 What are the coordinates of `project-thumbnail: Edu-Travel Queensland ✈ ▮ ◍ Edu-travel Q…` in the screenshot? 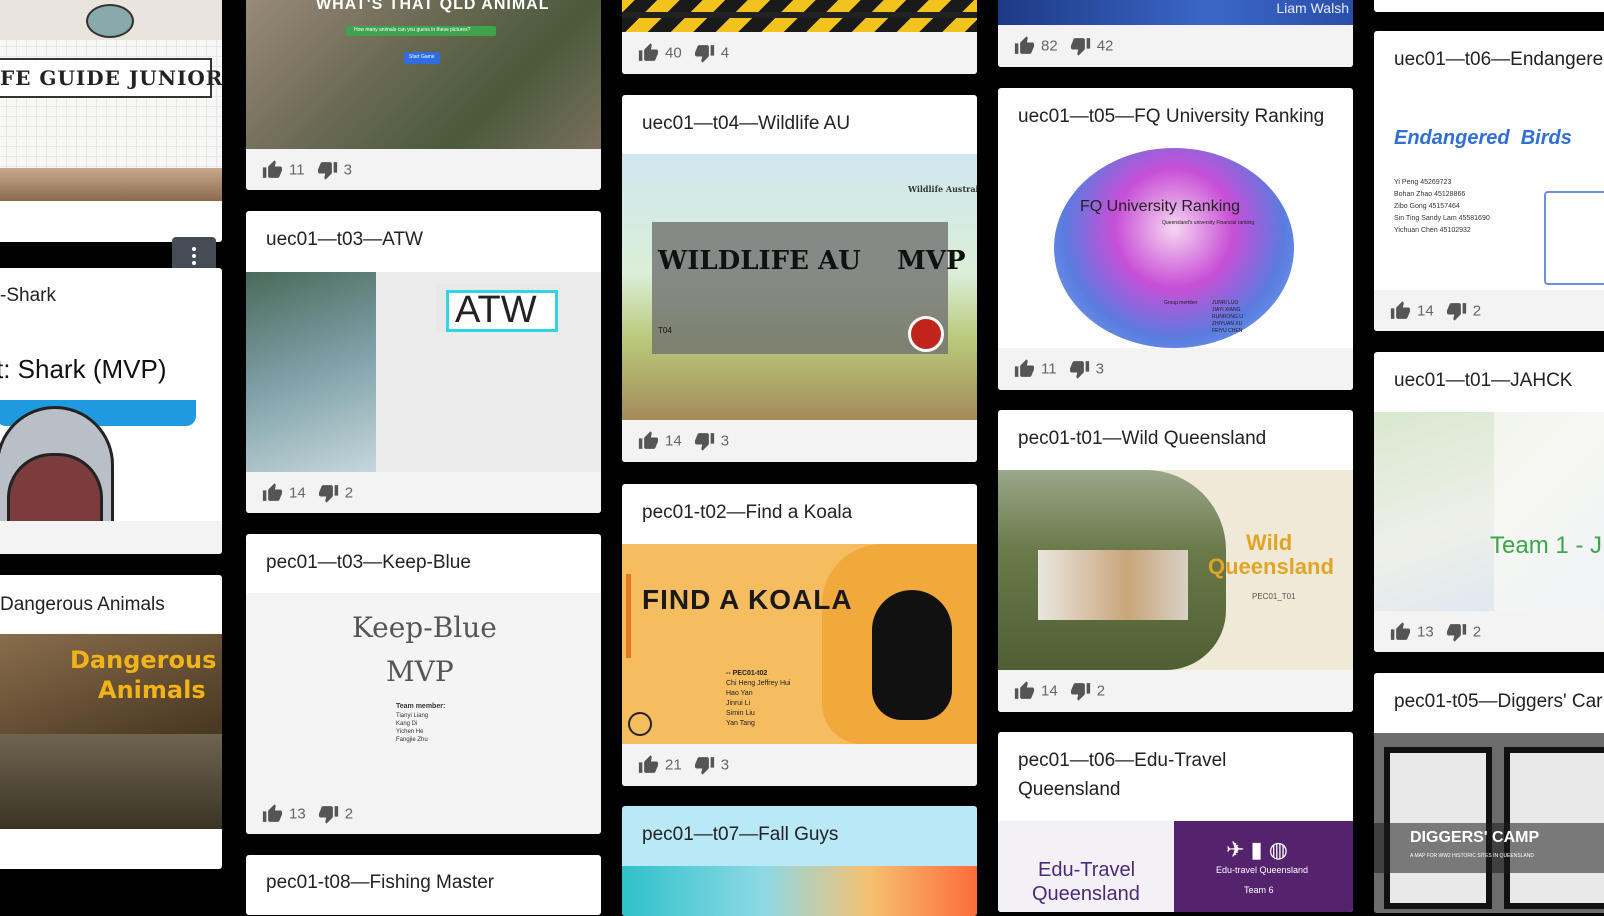 It's located at (1175, 866).